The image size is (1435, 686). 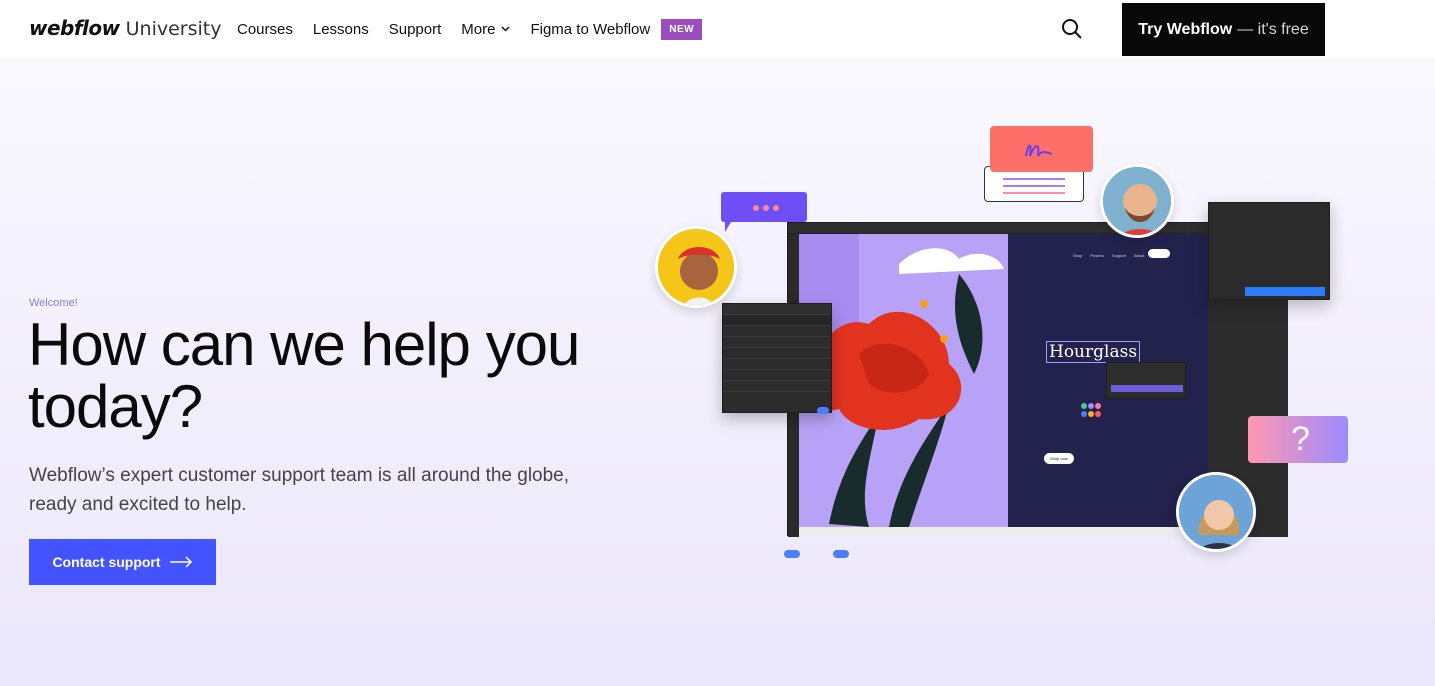 What do you see at coordinates (415, 29) in the screenshot?
I see `nav-link-support: Support` at bounding box center [415, 29].